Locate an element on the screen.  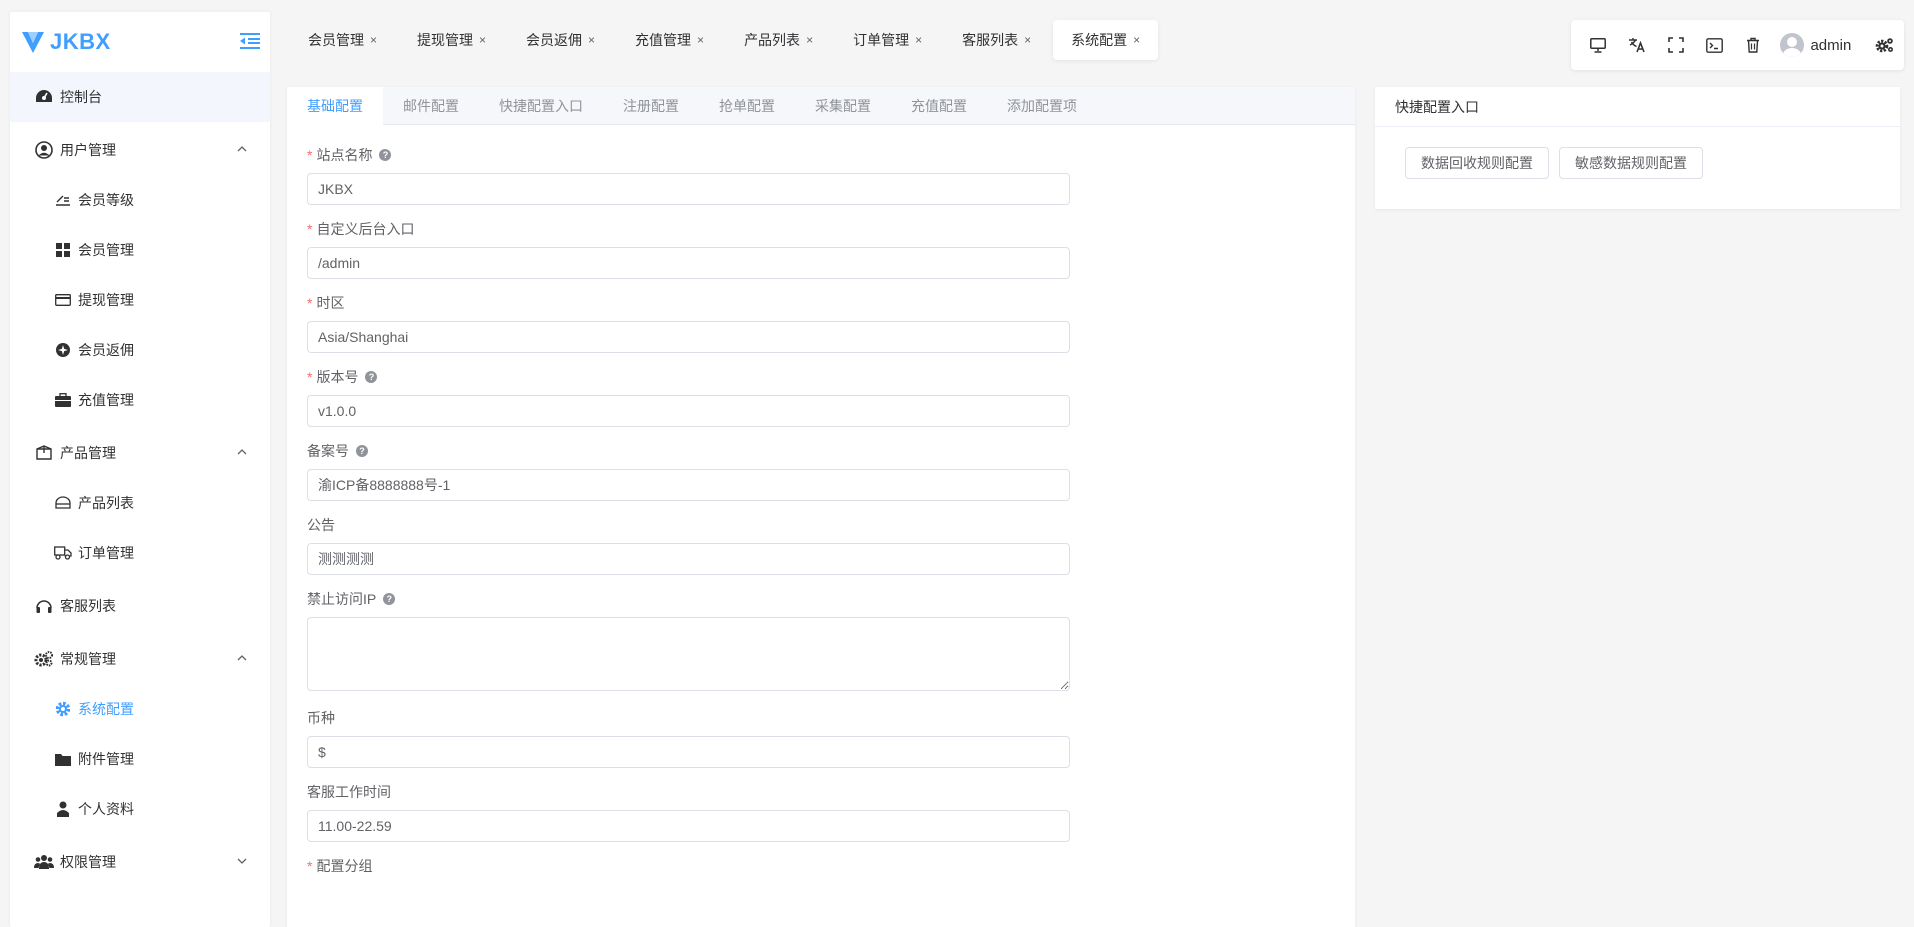
quick-entry-body: 数据回收规则配置 敏感数据规则配置 is located at coordinates (1637, 163).